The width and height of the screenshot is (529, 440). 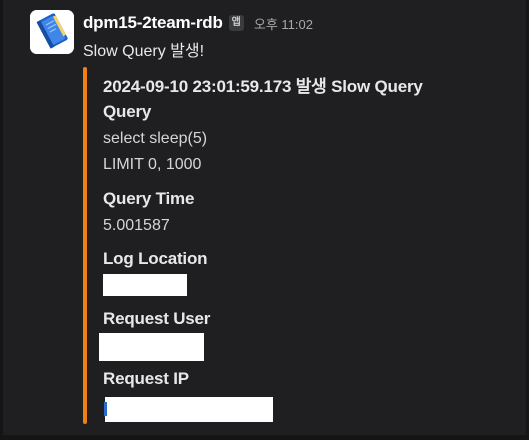 What do you see at coordinates (152, 164) in the screenshot?
I see `field-value-query-line-2: LIMIT 0, 1000` at bounding box center [152, 164].